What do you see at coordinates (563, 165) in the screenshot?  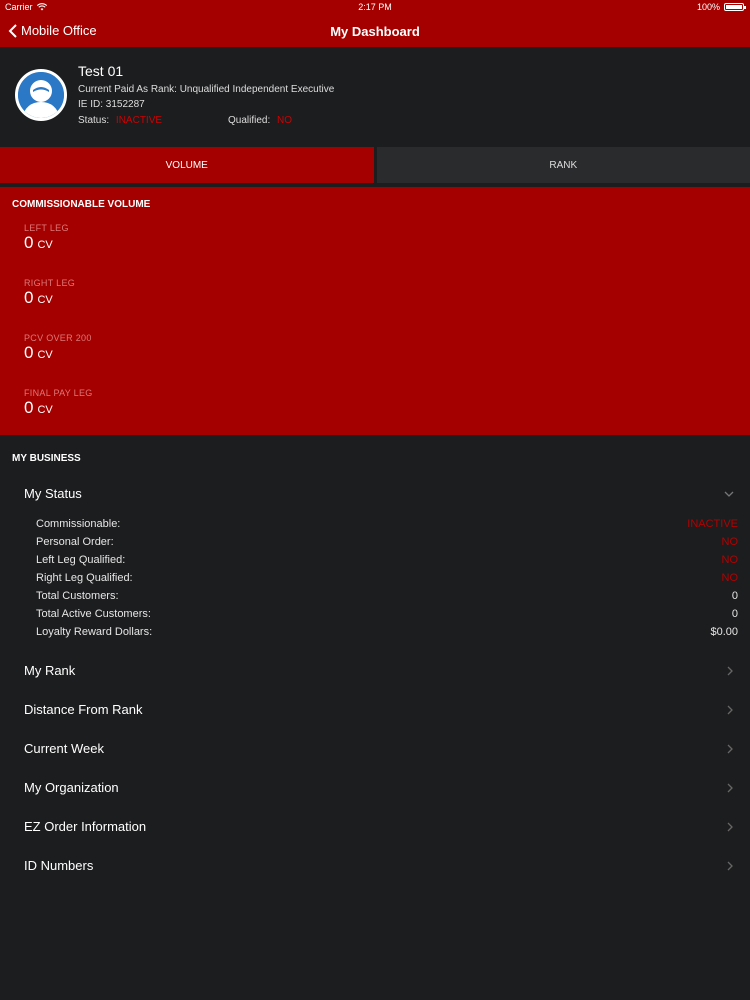 I see `tab-rank: RANK` at bounding box center [563, 165].